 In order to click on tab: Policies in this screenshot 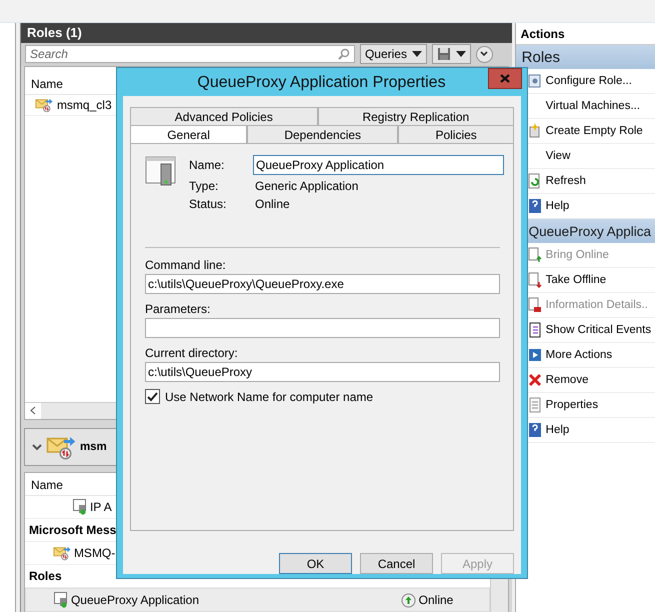, I will do `click(456, 134)`.